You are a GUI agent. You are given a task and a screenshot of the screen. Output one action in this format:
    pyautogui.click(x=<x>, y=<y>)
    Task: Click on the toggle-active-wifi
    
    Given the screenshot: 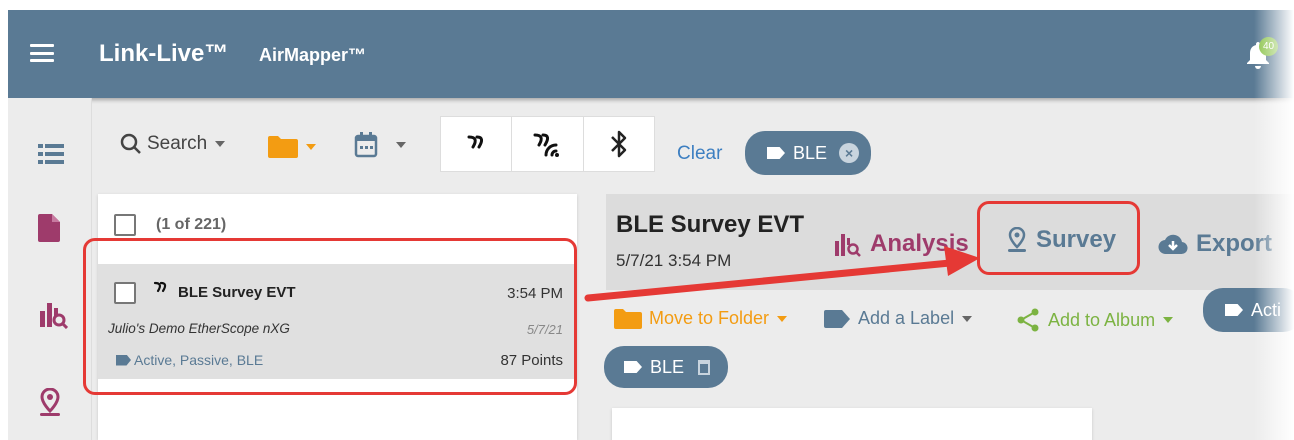 What is the action you would take?
    pyautogui.click(x=477, y=144)
    